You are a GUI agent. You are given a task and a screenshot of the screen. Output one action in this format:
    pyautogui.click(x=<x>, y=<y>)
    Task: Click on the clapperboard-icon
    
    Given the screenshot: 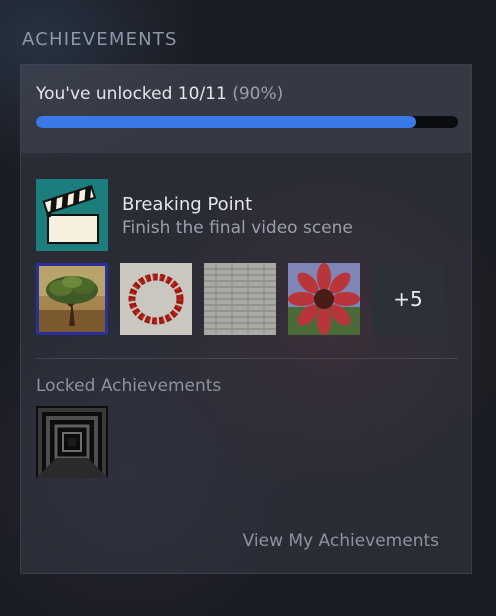 What is the action you would take?
    pyautogui.click(x=72, y=215)
    